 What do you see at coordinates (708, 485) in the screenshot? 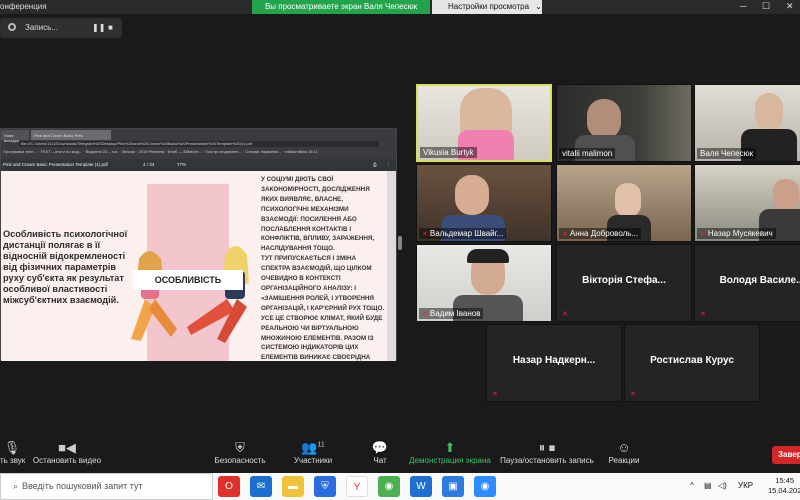
I see `network-icon: ▤` at bounding box center [708, 485].